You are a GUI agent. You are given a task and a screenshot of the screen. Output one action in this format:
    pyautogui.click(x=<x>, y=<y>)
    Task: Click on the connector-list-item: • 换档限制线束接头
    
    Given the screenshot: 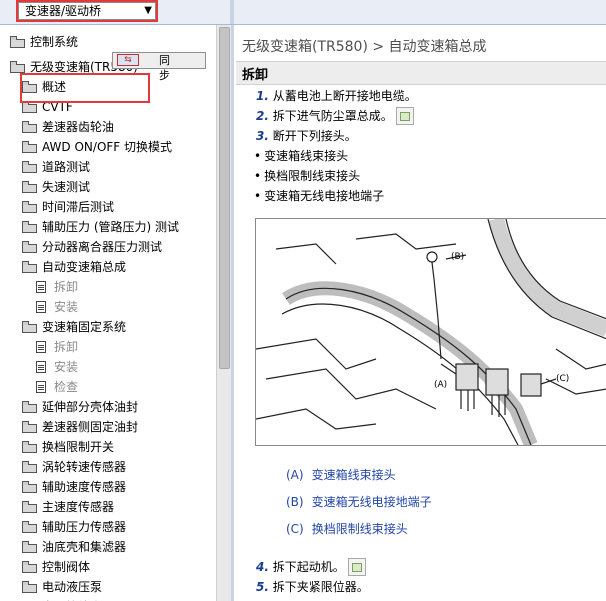 What is the action you would take?
    pyautogui.click(x=307, y=175)
    